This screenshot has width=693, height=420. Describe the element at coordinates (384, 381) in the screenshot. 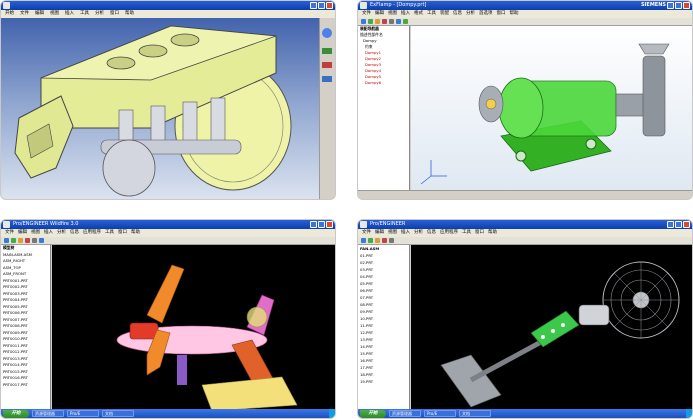

I see `tree-item: 19.PRT` at that location.